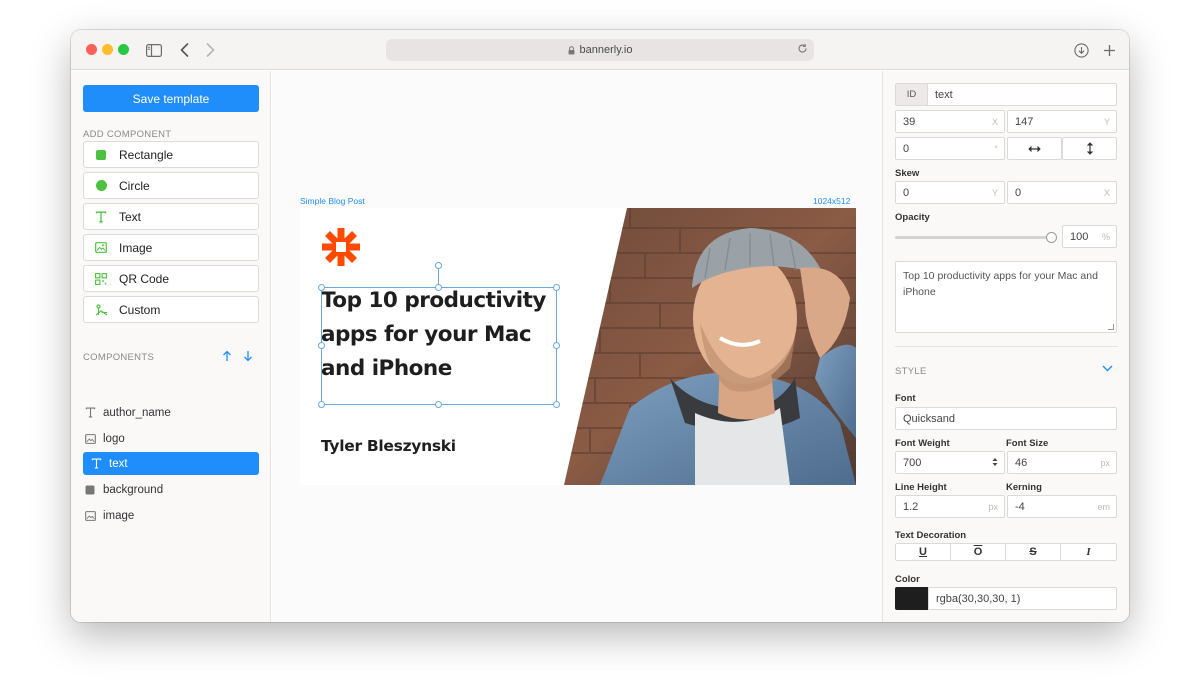  I want to click on rotation-value: 0, so click(906, 148).